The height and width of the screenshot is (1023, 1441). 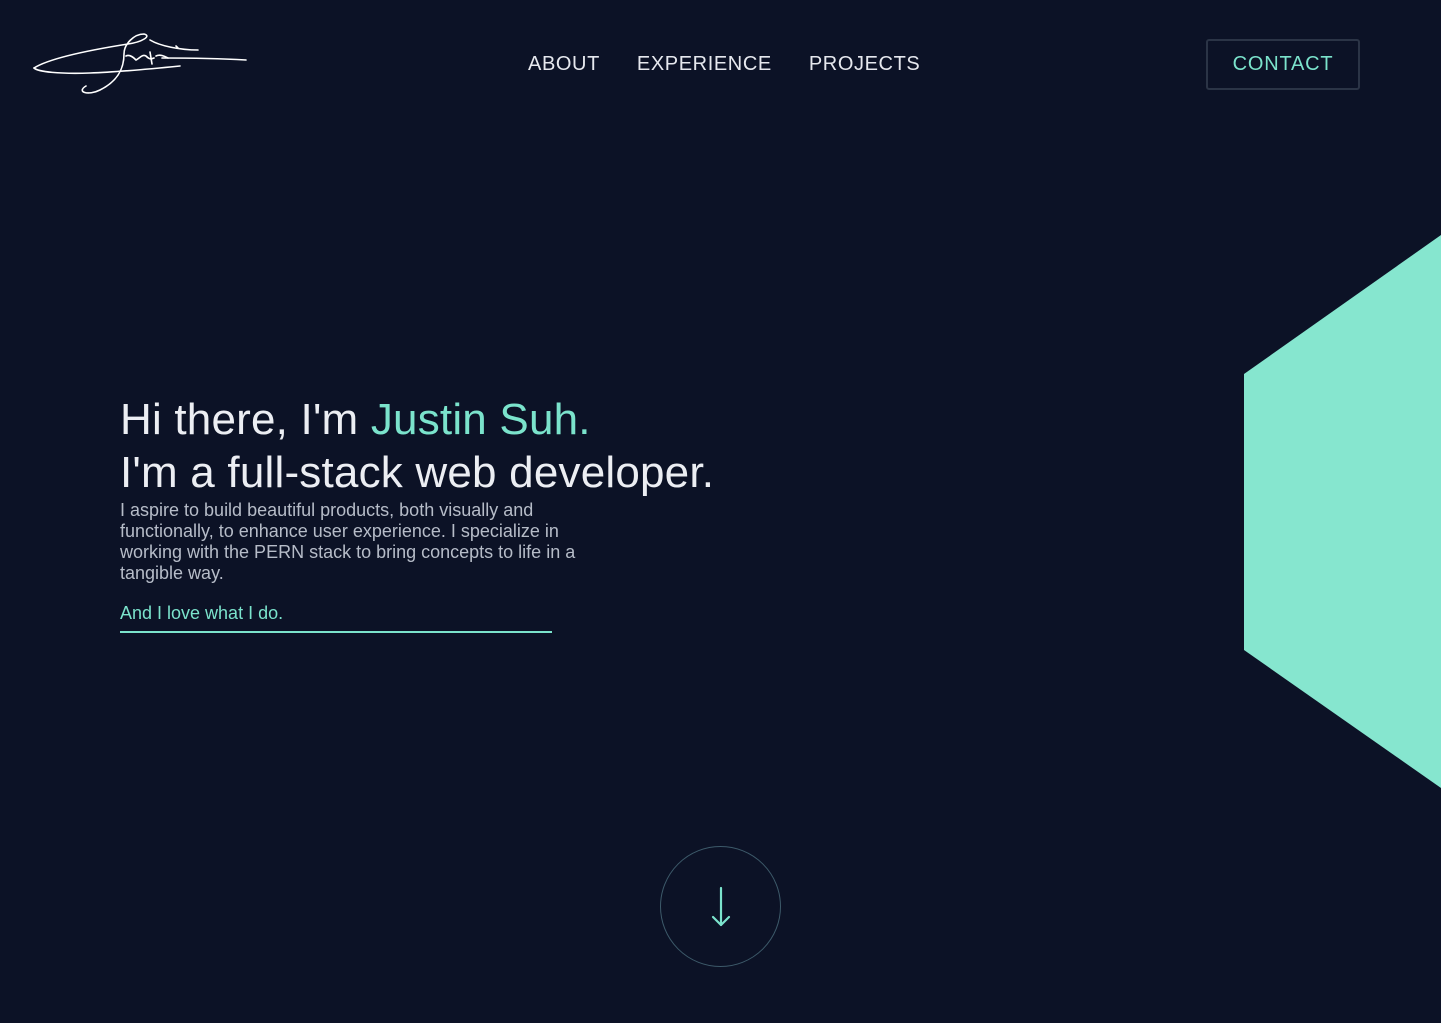 I want to click on scroll-down-button, so click(x=720, y=906).